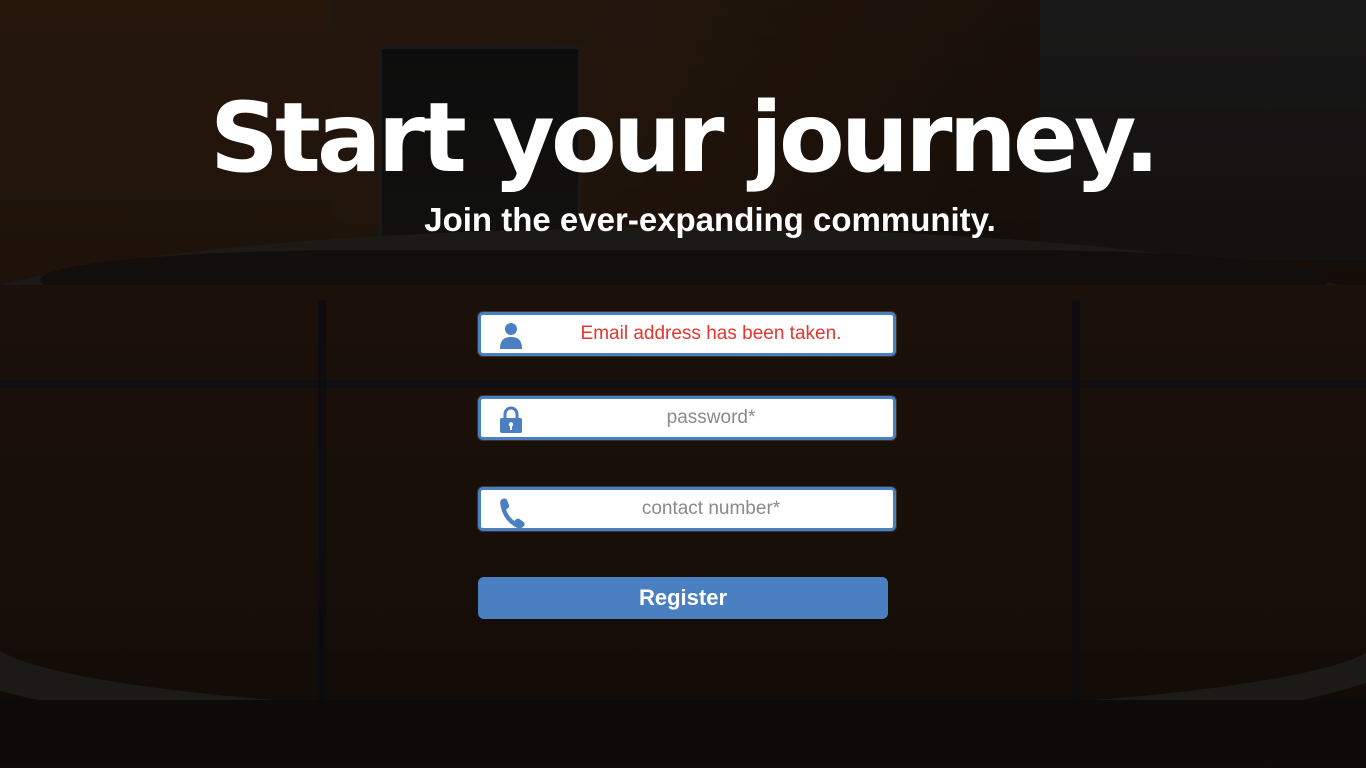  Describe the element at coordinates (512, 512) in the screenshot. I see `phone-icon` at that location.